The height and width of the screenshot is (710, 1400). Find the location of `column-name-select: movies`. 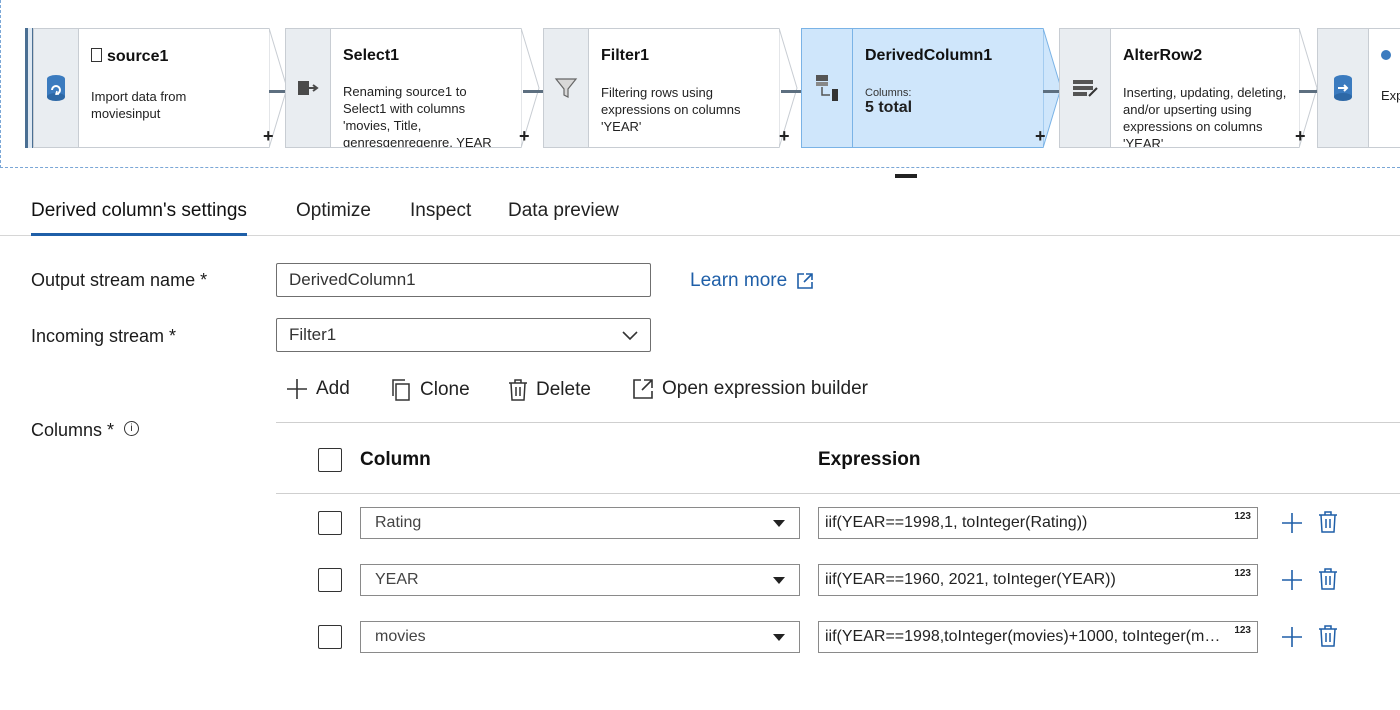

column-name-select: movies is located at coordinates (580, 637).